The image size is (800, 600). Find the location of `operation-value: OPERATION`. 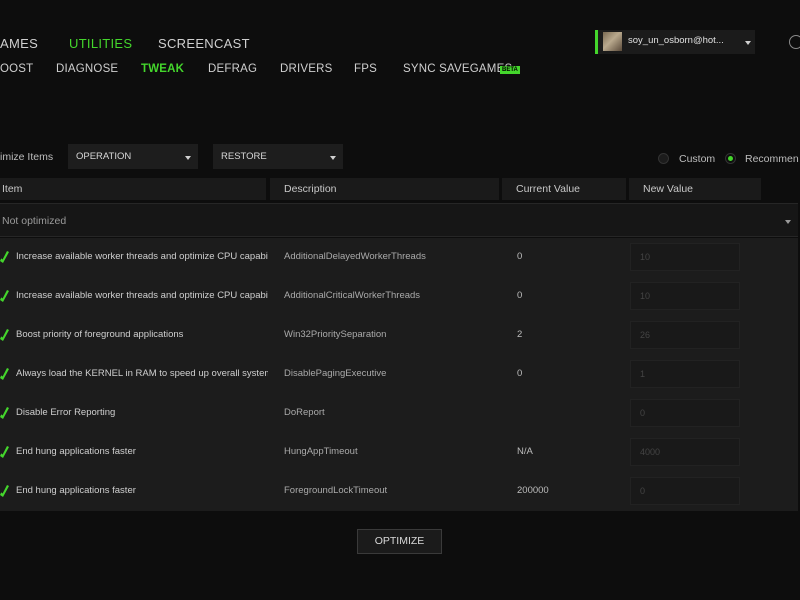

operation-value: OPERATION is located at coordinates (104, 156).